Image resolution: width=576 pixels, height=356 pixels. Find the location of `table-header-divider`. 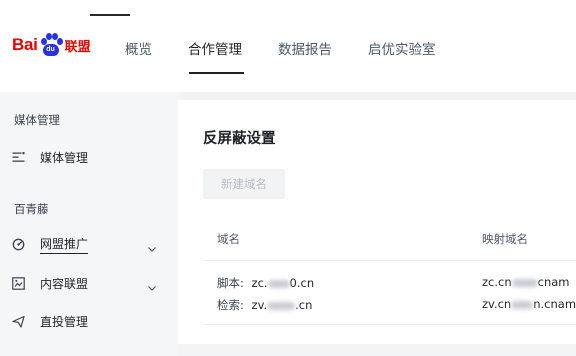

table-header-divider is located at coordinates (389, 260).